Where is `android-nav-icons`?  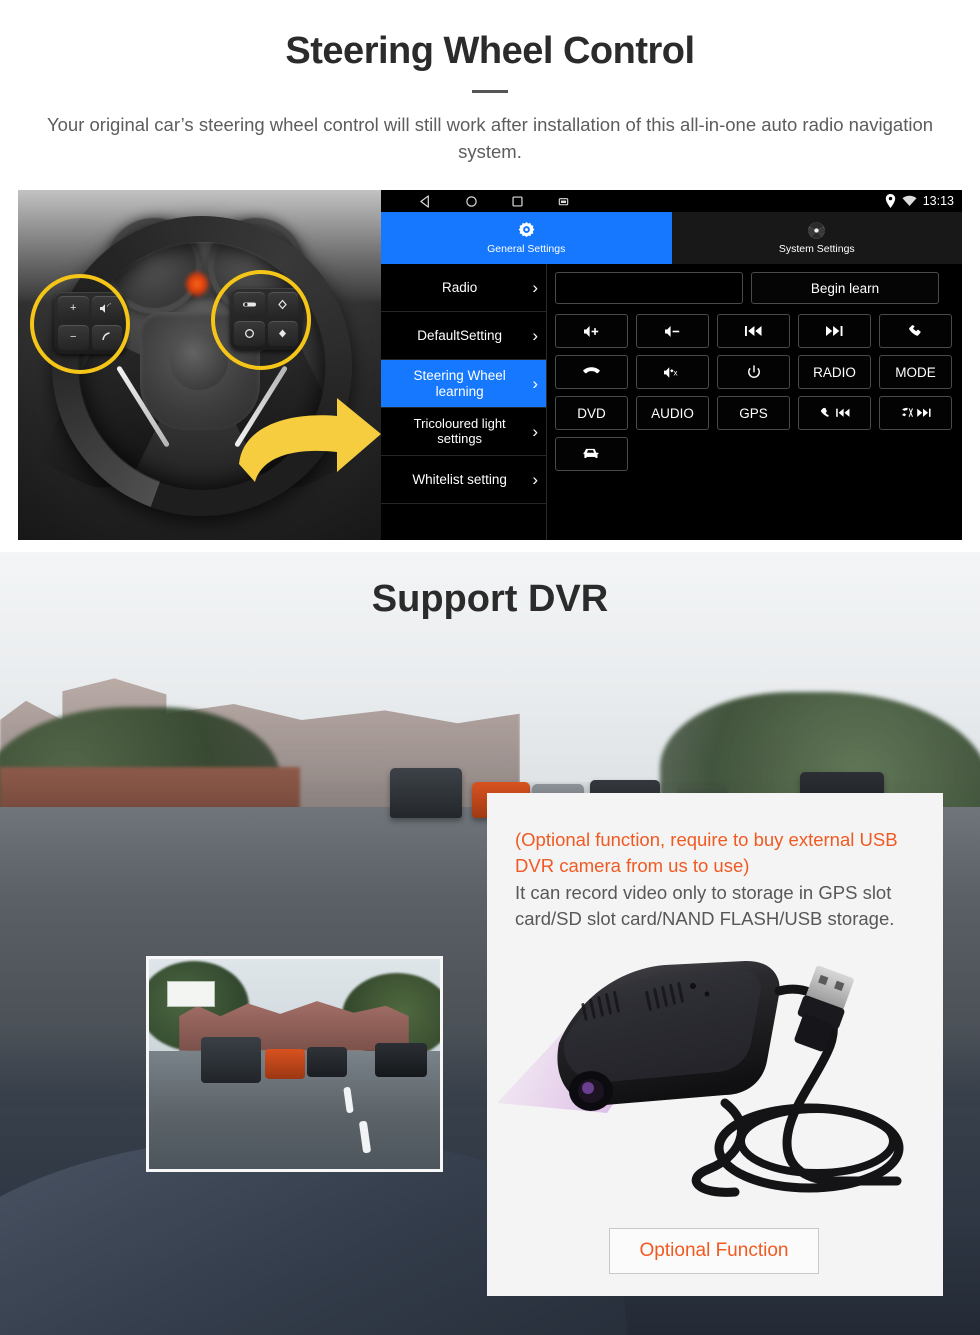 android-nav-icons is located at coordinates (494, 201).